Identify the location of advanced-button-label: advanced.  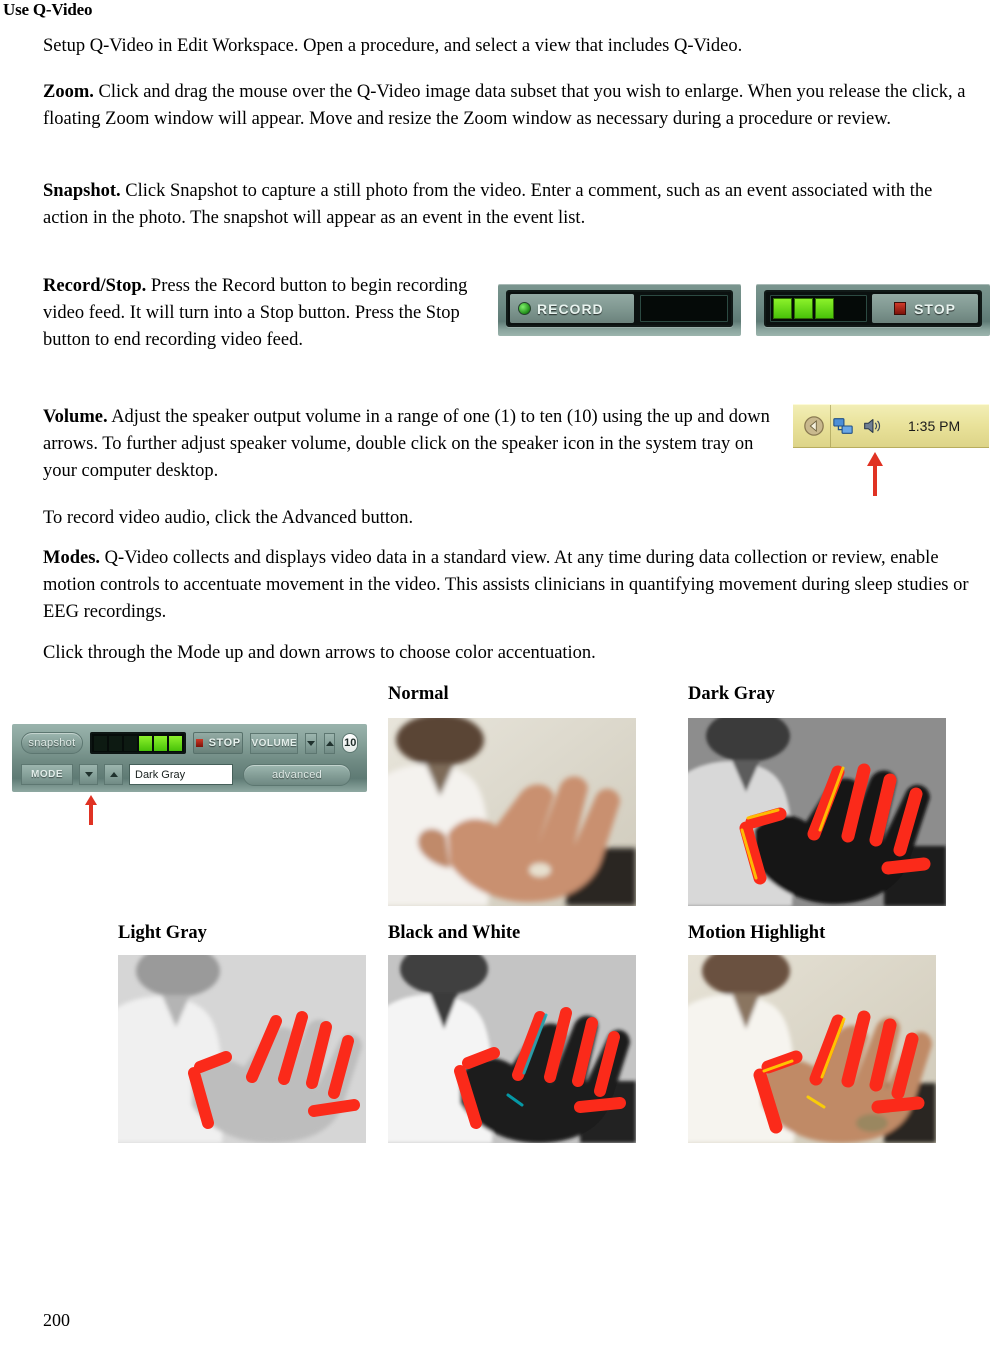
(297, 774).